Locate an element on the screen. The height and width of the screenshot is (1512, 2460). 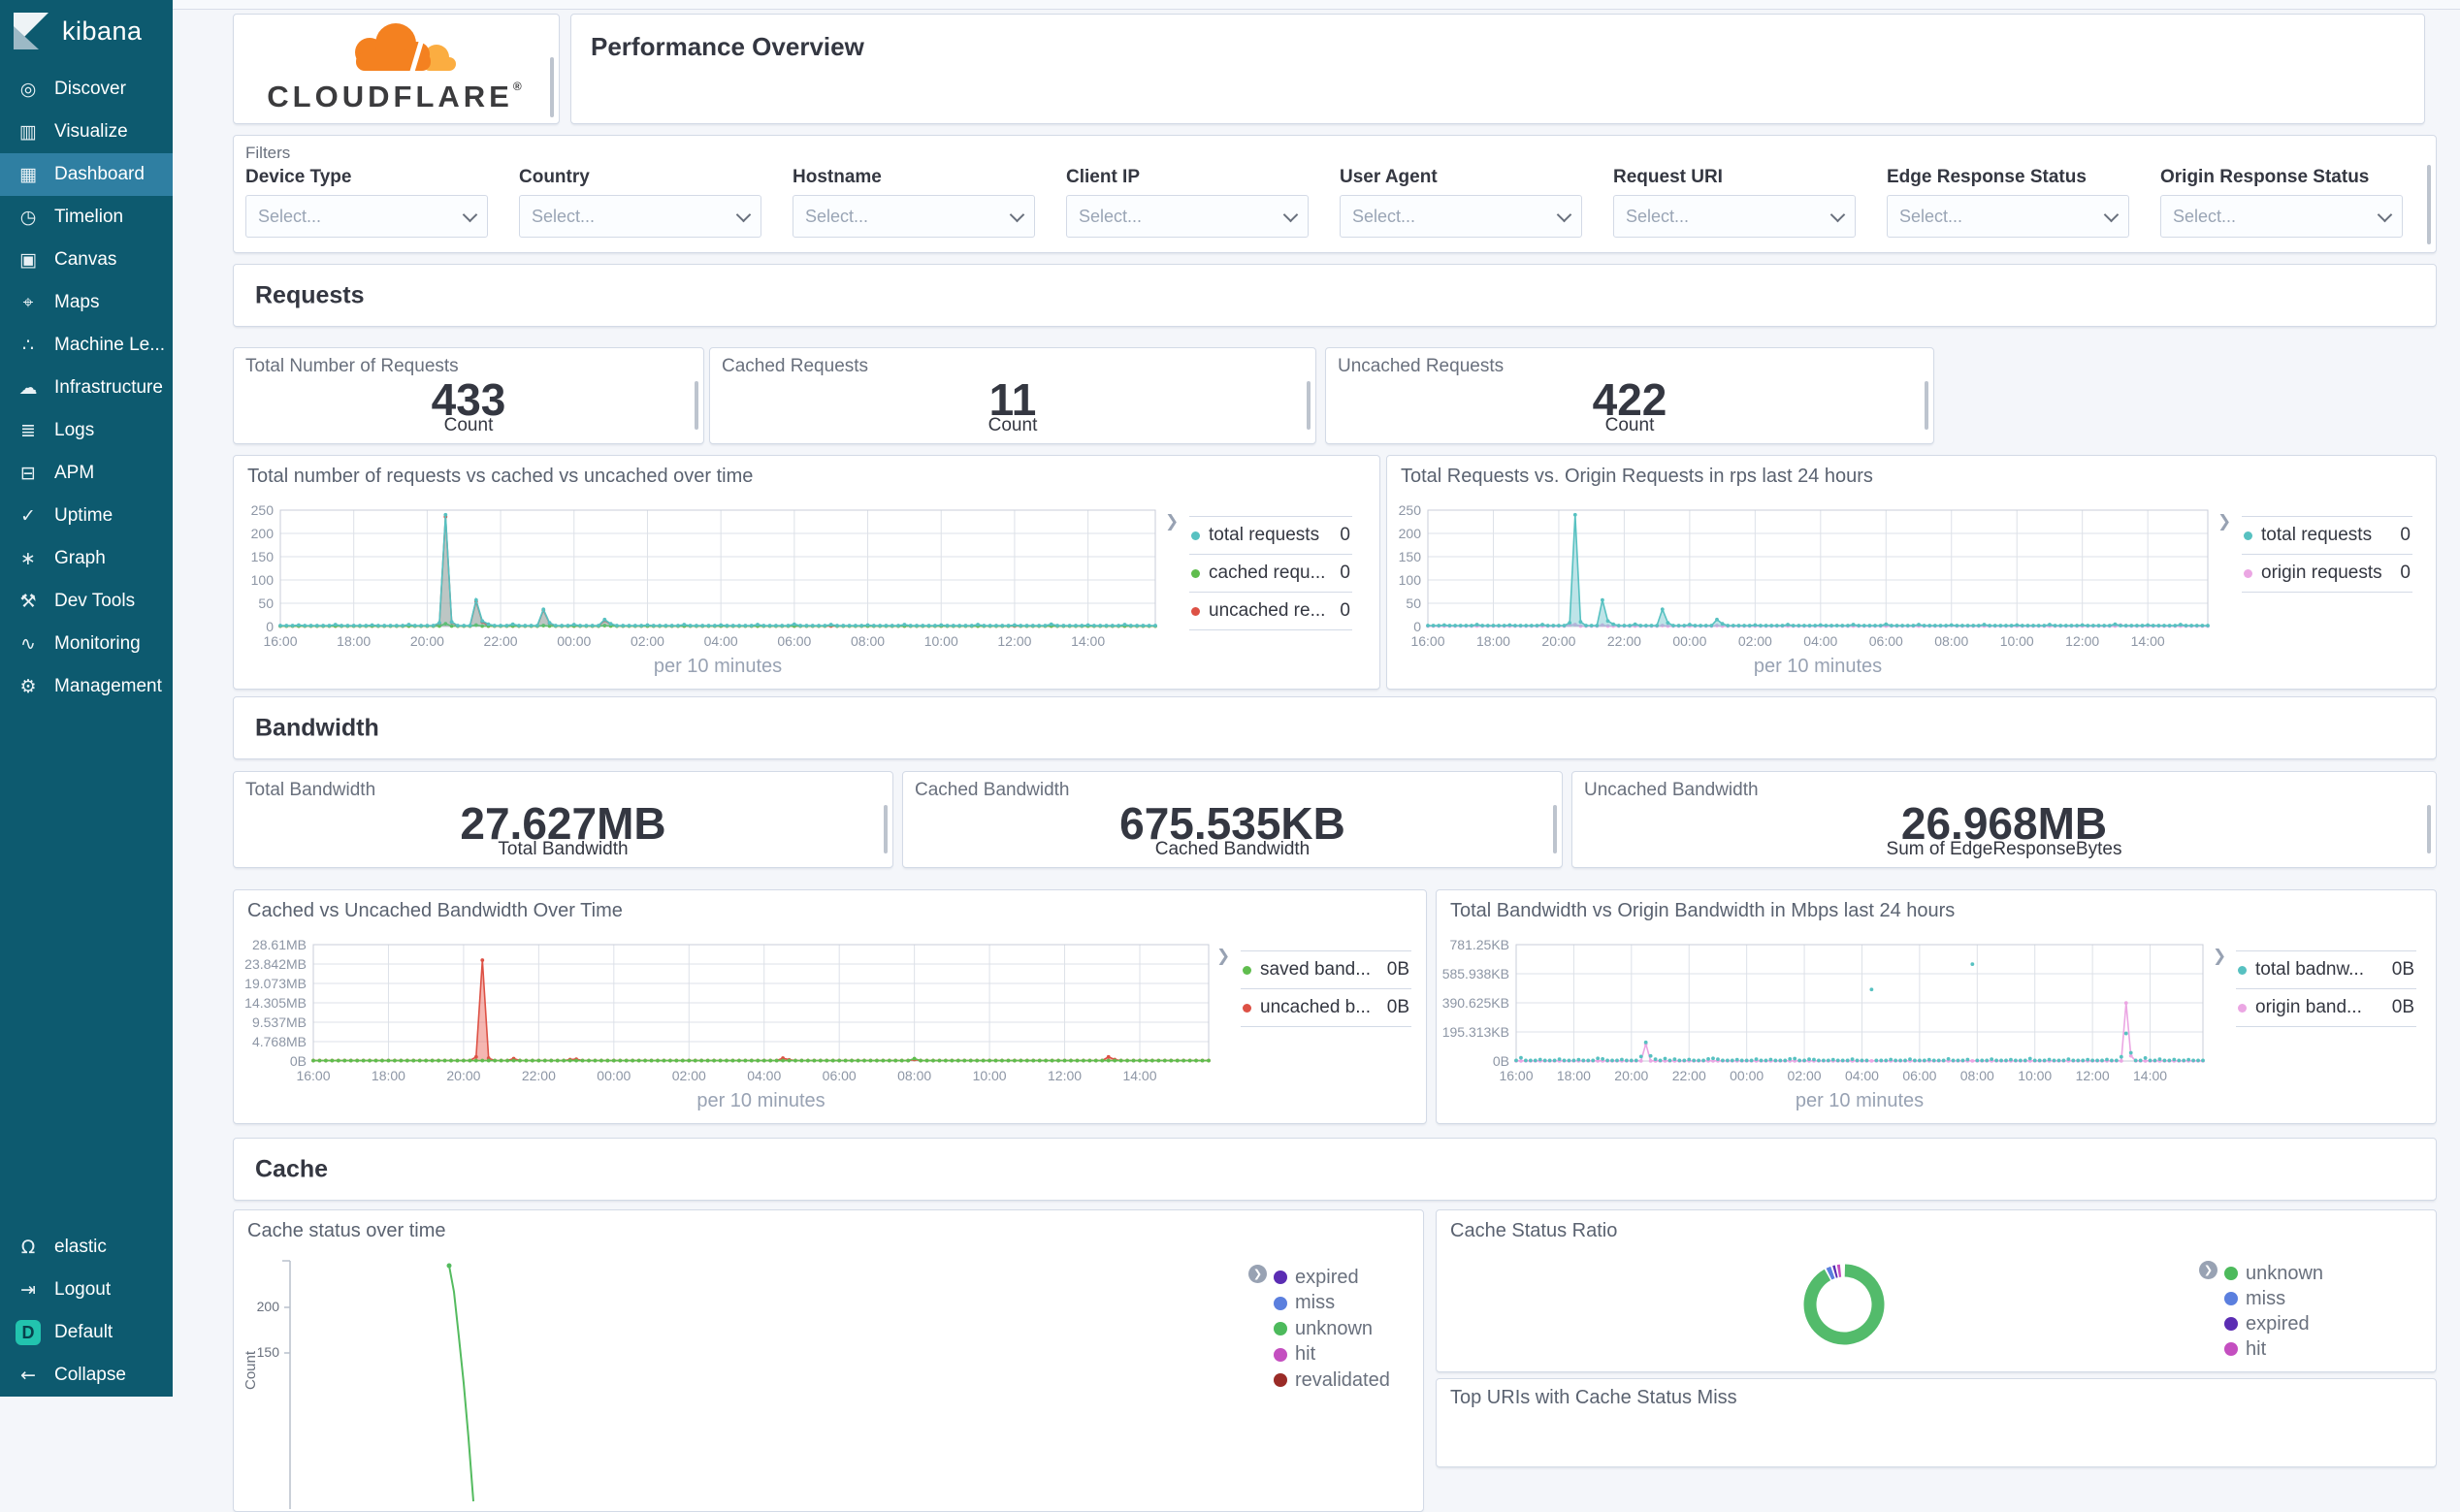
title-panel: Performance Overview is located at coordinates (1498, 69).